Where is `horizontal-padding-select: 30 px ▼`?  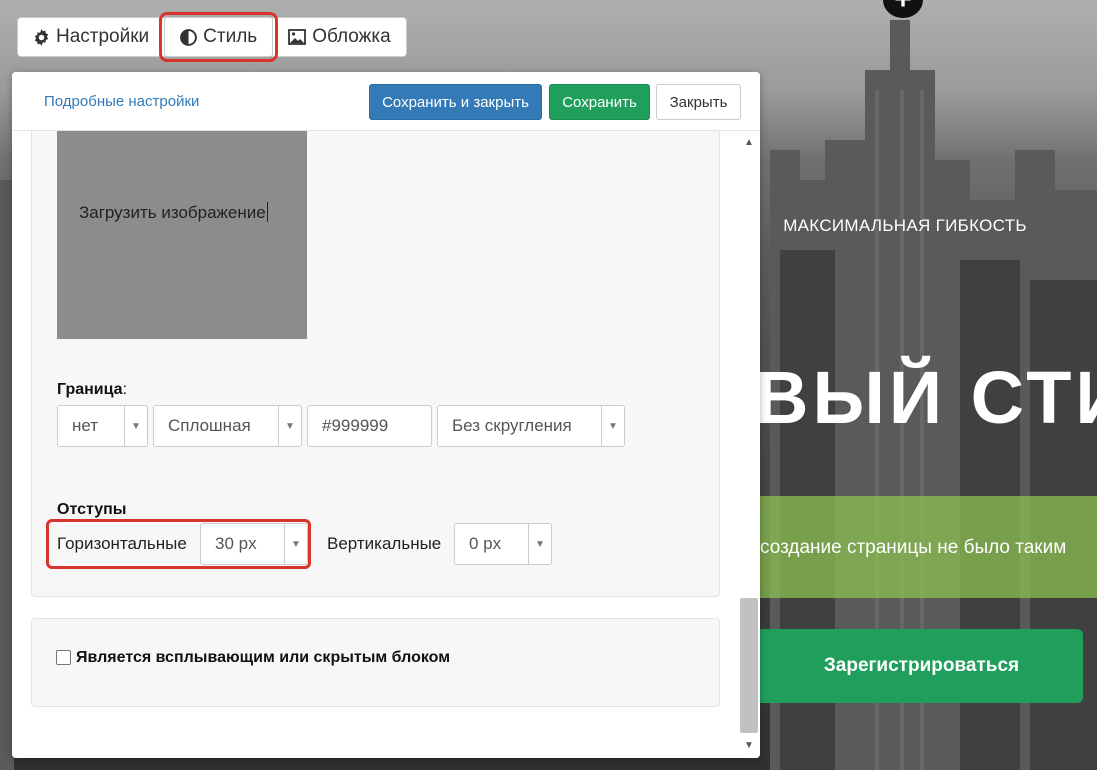 horizontal-padding-select: 30 px ▼ is located at coordinates (254, 544).